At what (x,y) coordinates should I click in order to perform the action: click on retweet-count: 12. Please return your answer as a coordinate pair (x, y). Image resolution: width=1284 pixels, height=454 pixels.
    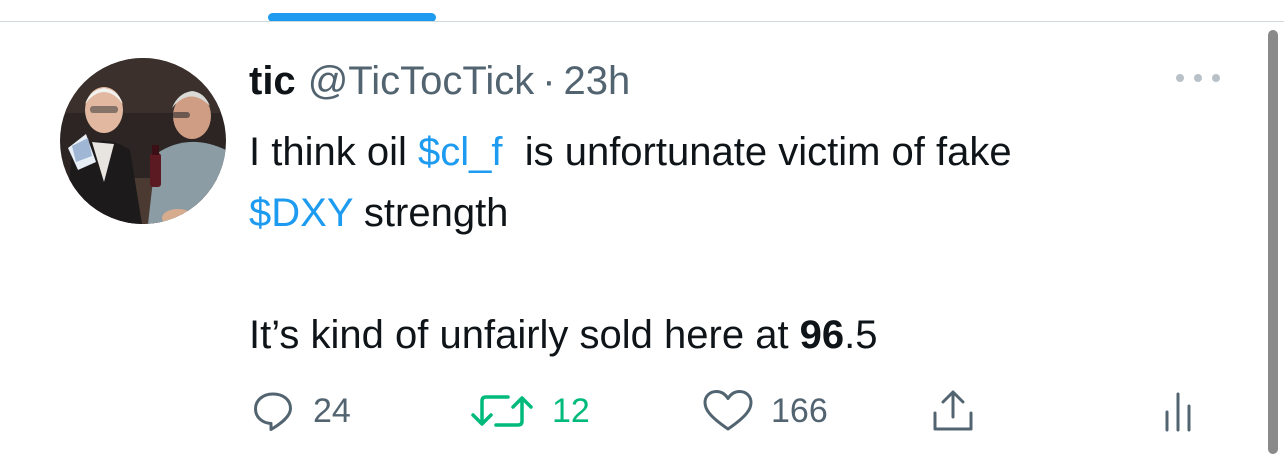
    Looking at the image, I should click on (571, 410).